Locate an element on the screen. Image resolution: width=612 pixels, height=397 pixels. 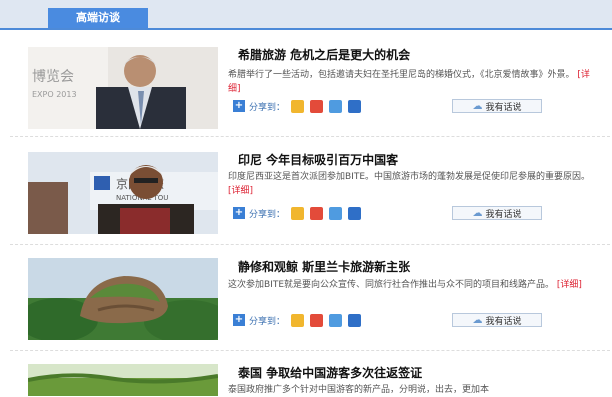
article-title: 泰国 争取给中国游客多次往返签证 is located at coordinates (330, 372).